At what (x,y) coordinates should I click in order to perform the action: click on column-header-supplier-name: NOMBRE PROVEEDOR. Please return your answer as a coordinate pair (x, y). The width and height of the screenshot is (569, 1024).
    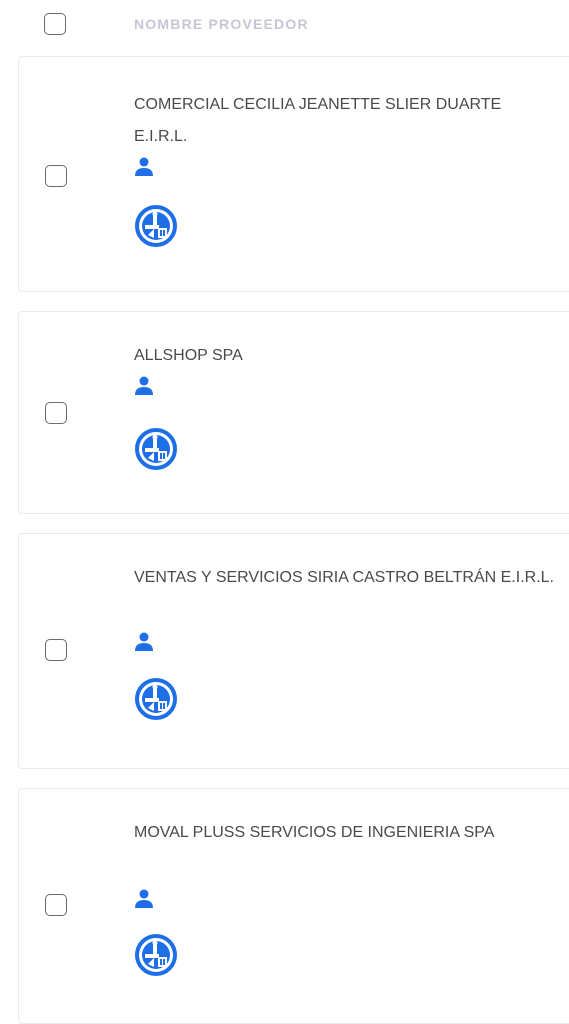
    Looking at the image, I should click on (221, 24).